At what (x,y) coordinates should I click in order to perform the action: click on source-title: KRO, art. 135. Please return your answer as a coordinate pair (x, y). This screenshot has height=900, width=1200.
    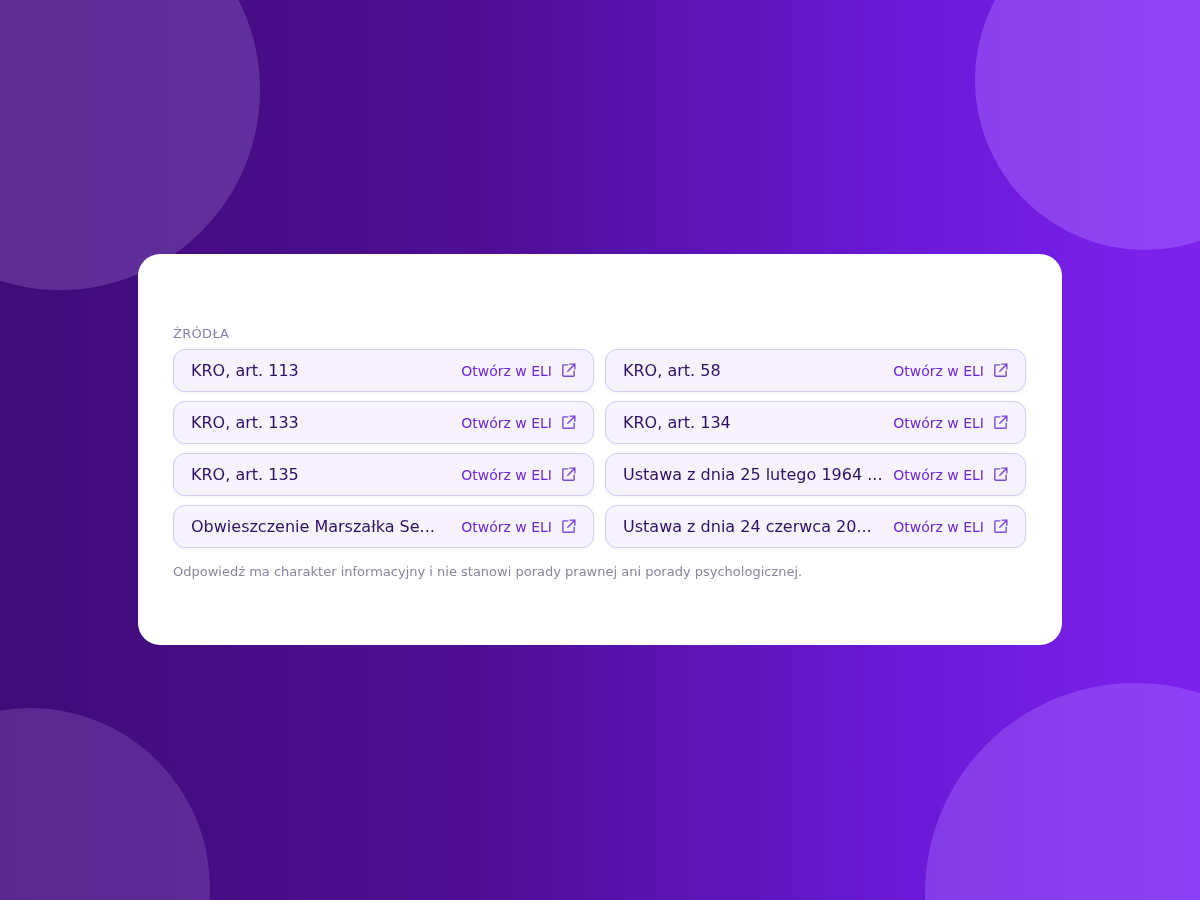
    Looking at the image, I should click on (245, 474).